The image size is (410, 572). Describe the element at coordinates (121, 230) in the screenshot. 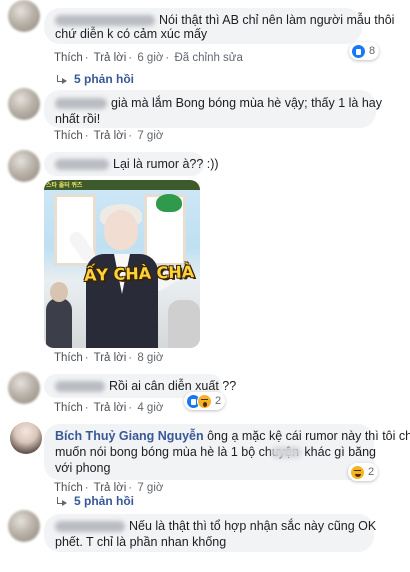

I see `person-head` at that location.